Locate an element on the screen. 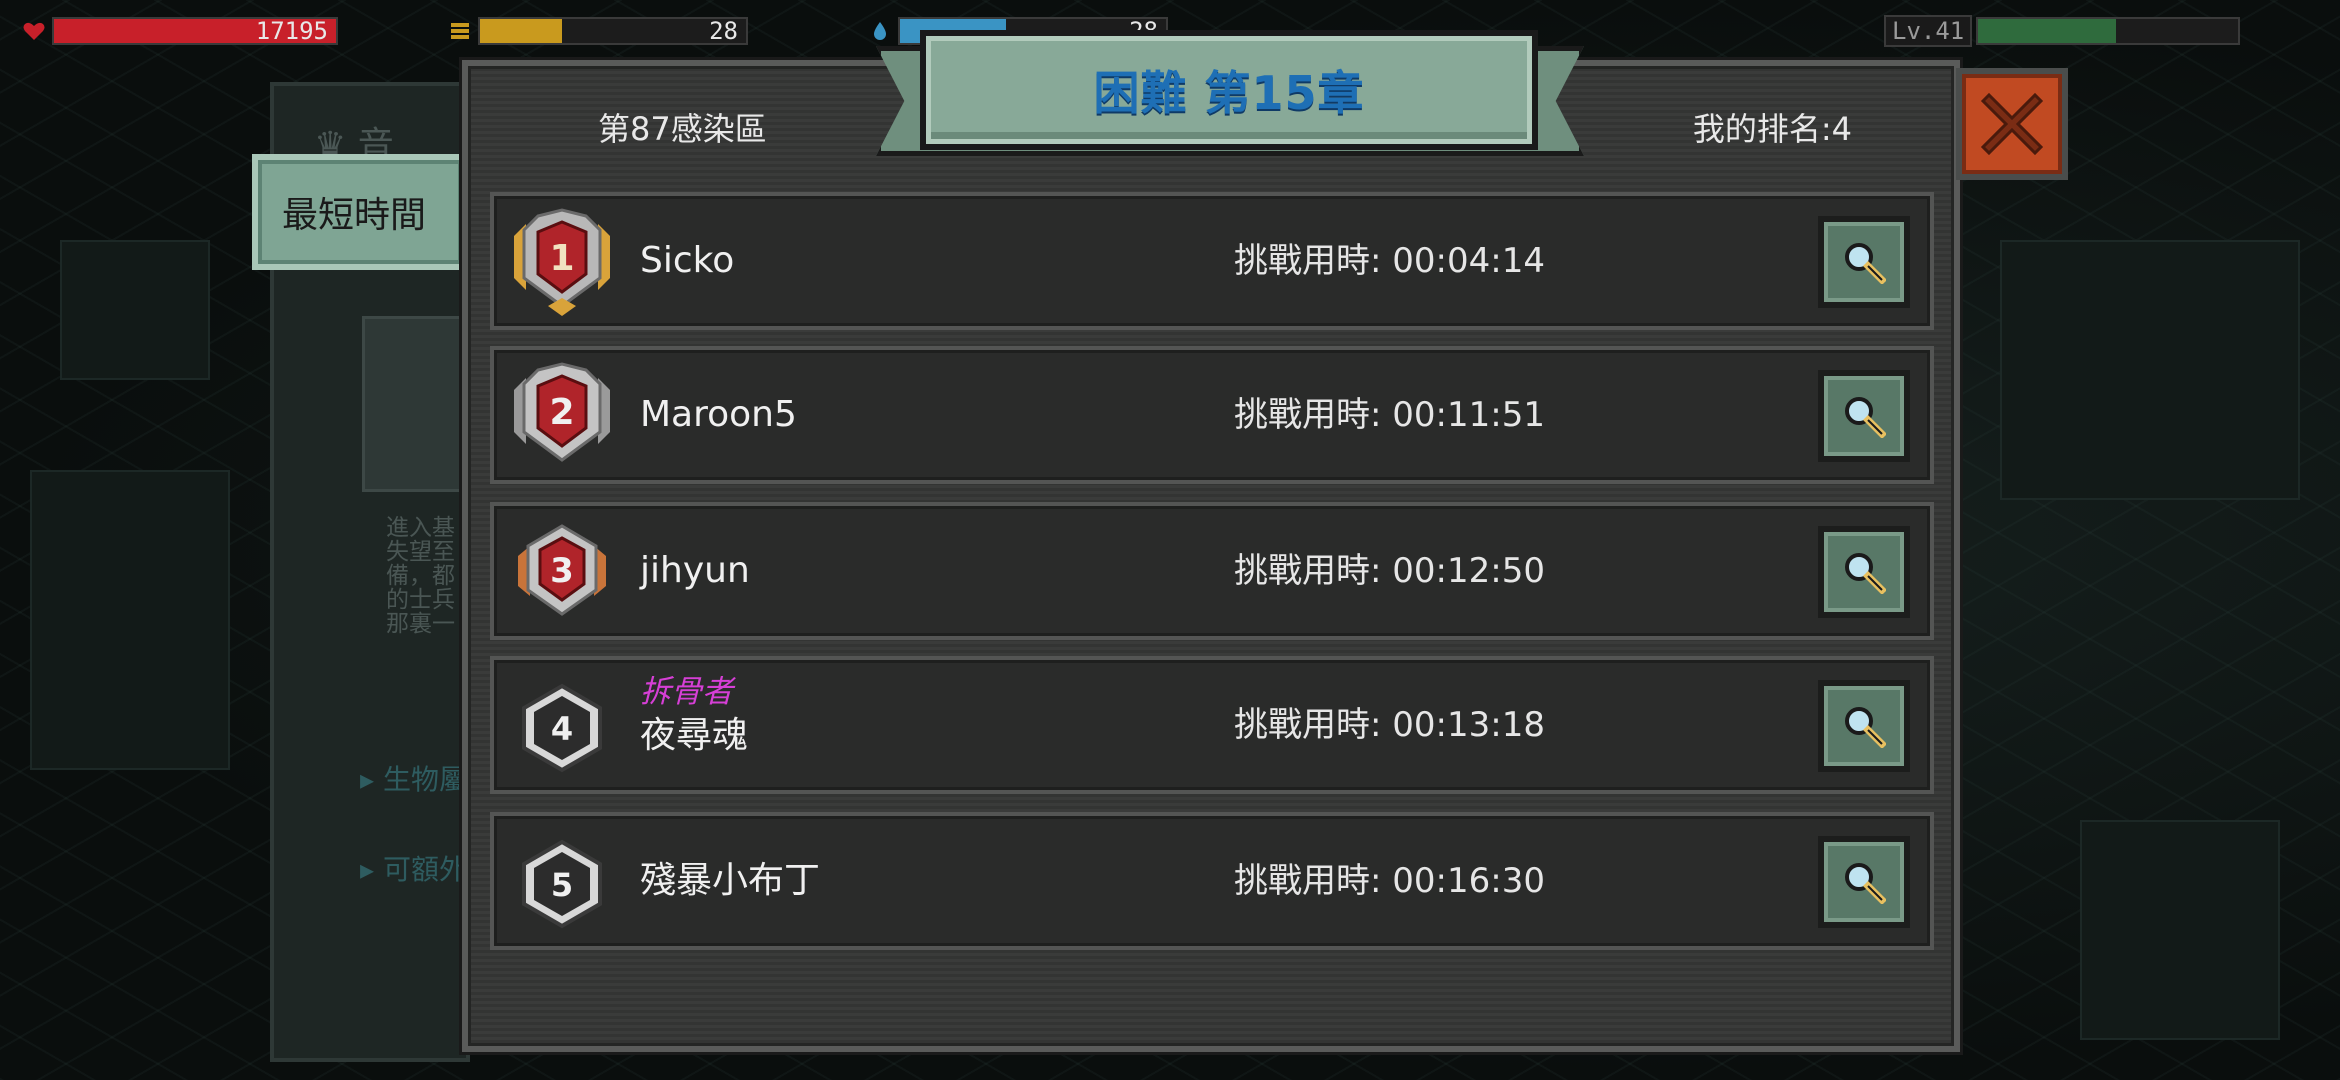  water-drop-icon is located at coordinates (880, 31).